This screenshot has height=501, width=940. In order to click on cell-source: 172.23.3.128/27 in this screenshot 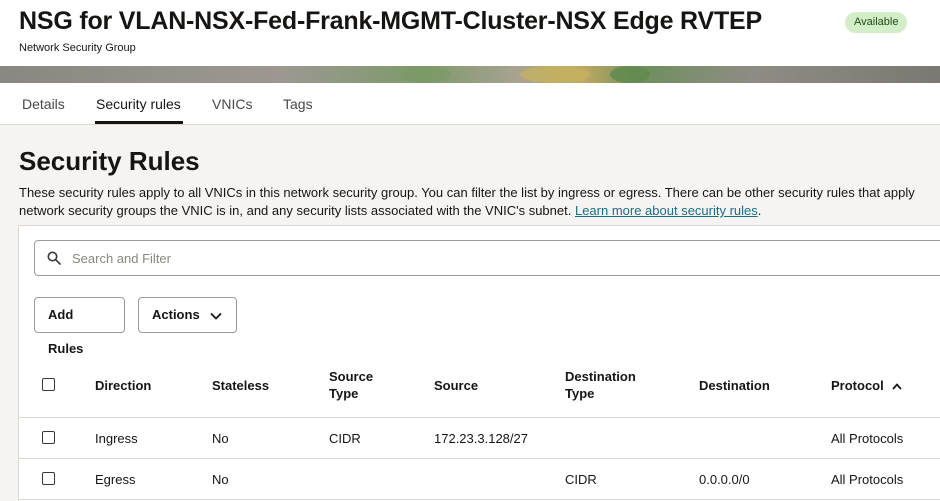, I will do `click(481, 438)`.